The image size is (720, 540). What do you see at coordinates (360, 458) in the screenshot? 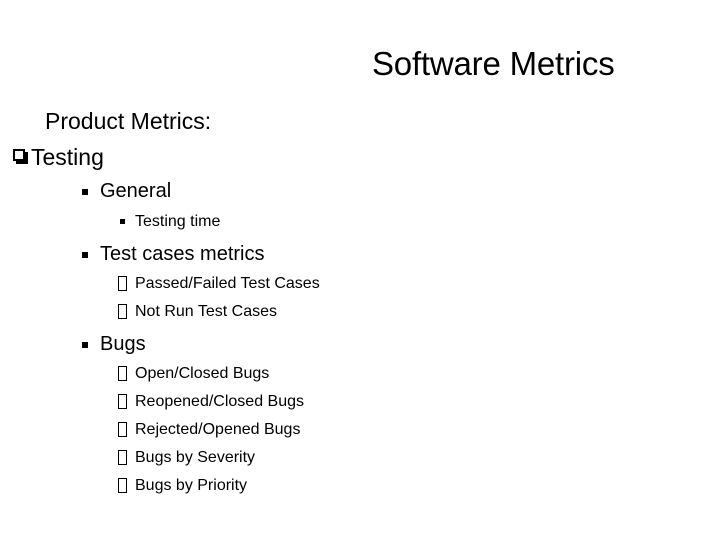
I see `outline-item-bugs-by-severity: Bugs by Severity` at bounding box center [360, 458].